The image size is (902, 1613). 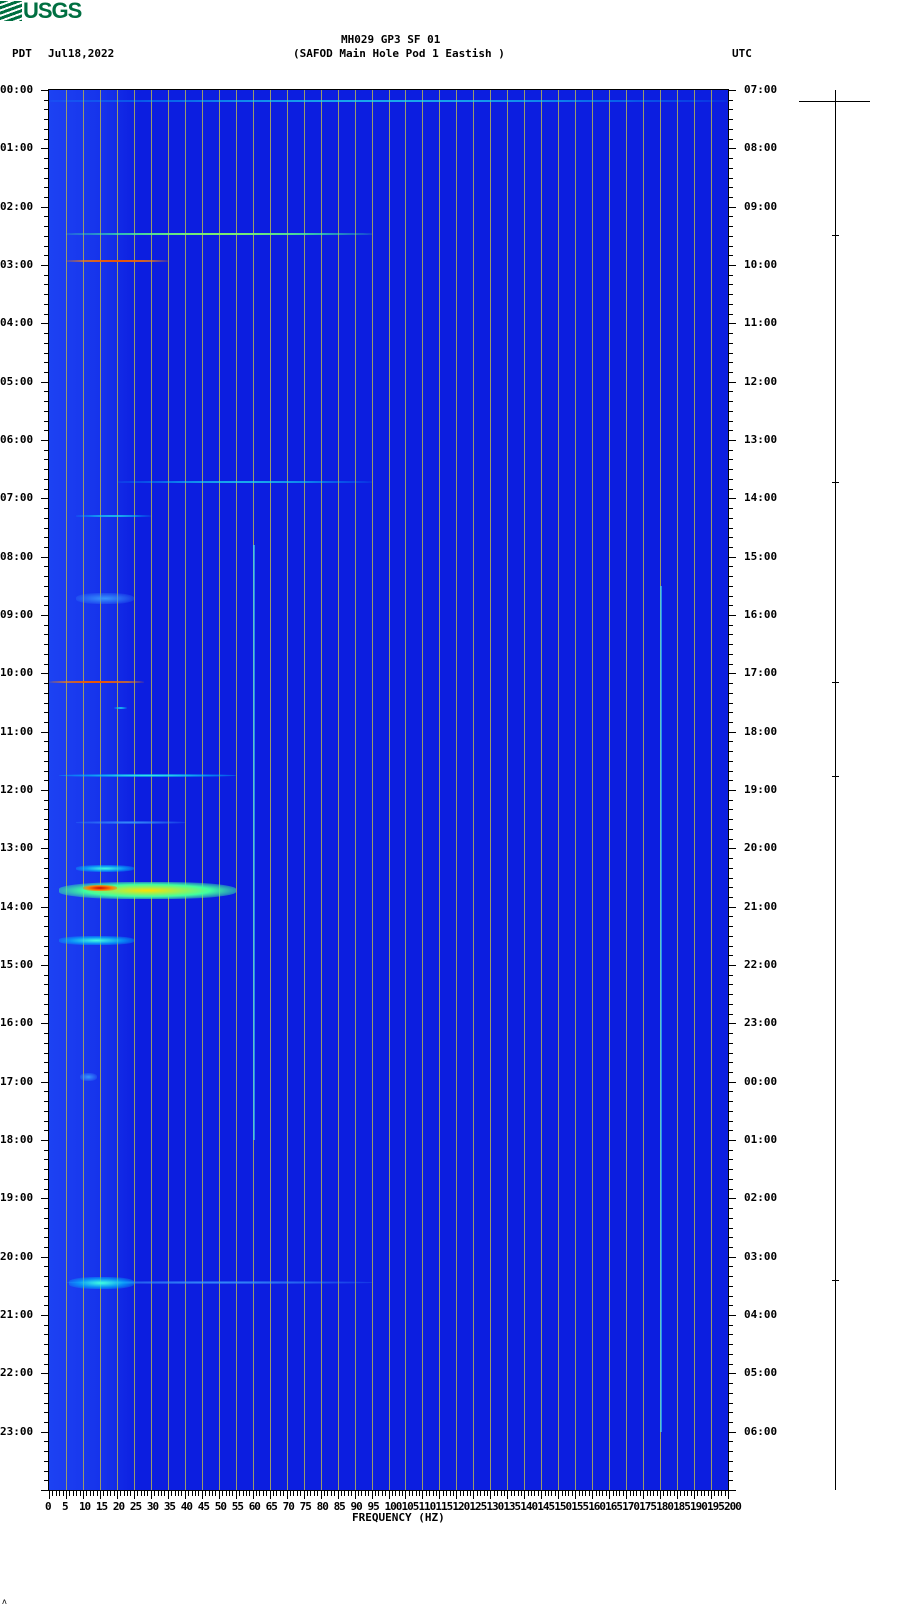 What do you see at coordinates (761, 964) in the screenshot?
I see `right-time-label: 22:00` at bounding box center [761, 964].